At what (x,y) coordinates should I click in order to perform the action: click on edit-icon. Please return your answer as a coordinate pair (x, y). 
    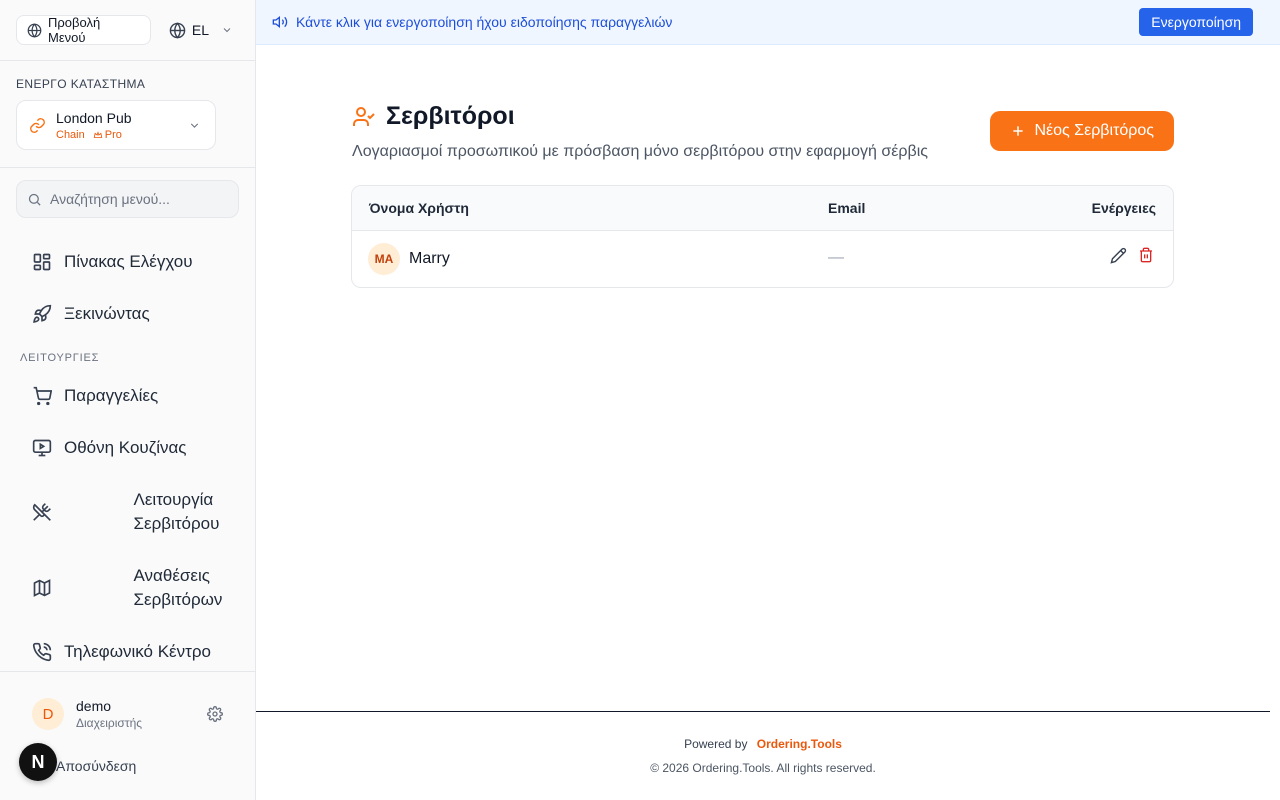
    Looking at the image, I should click on (1118, 255).